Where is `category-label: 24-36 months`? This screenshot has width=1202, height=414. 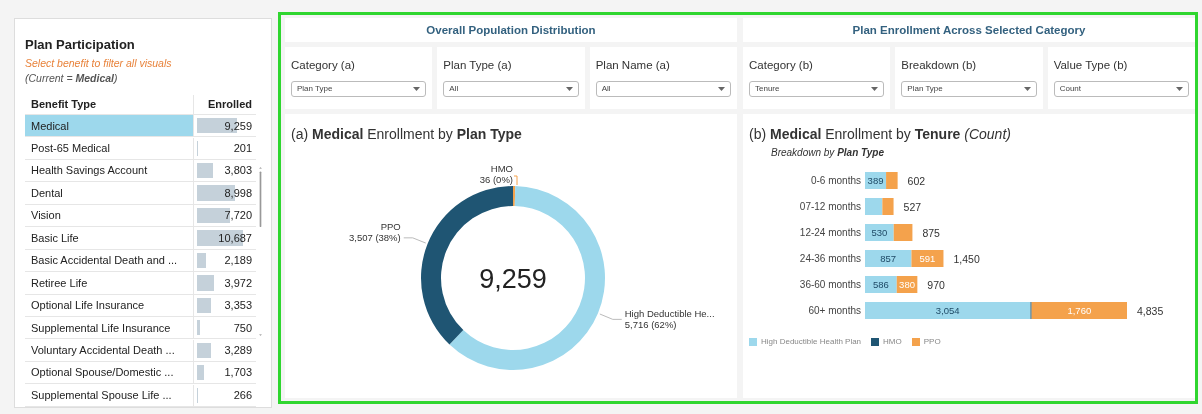
category-label: 24-36 months is located at coordinates (830, 258).